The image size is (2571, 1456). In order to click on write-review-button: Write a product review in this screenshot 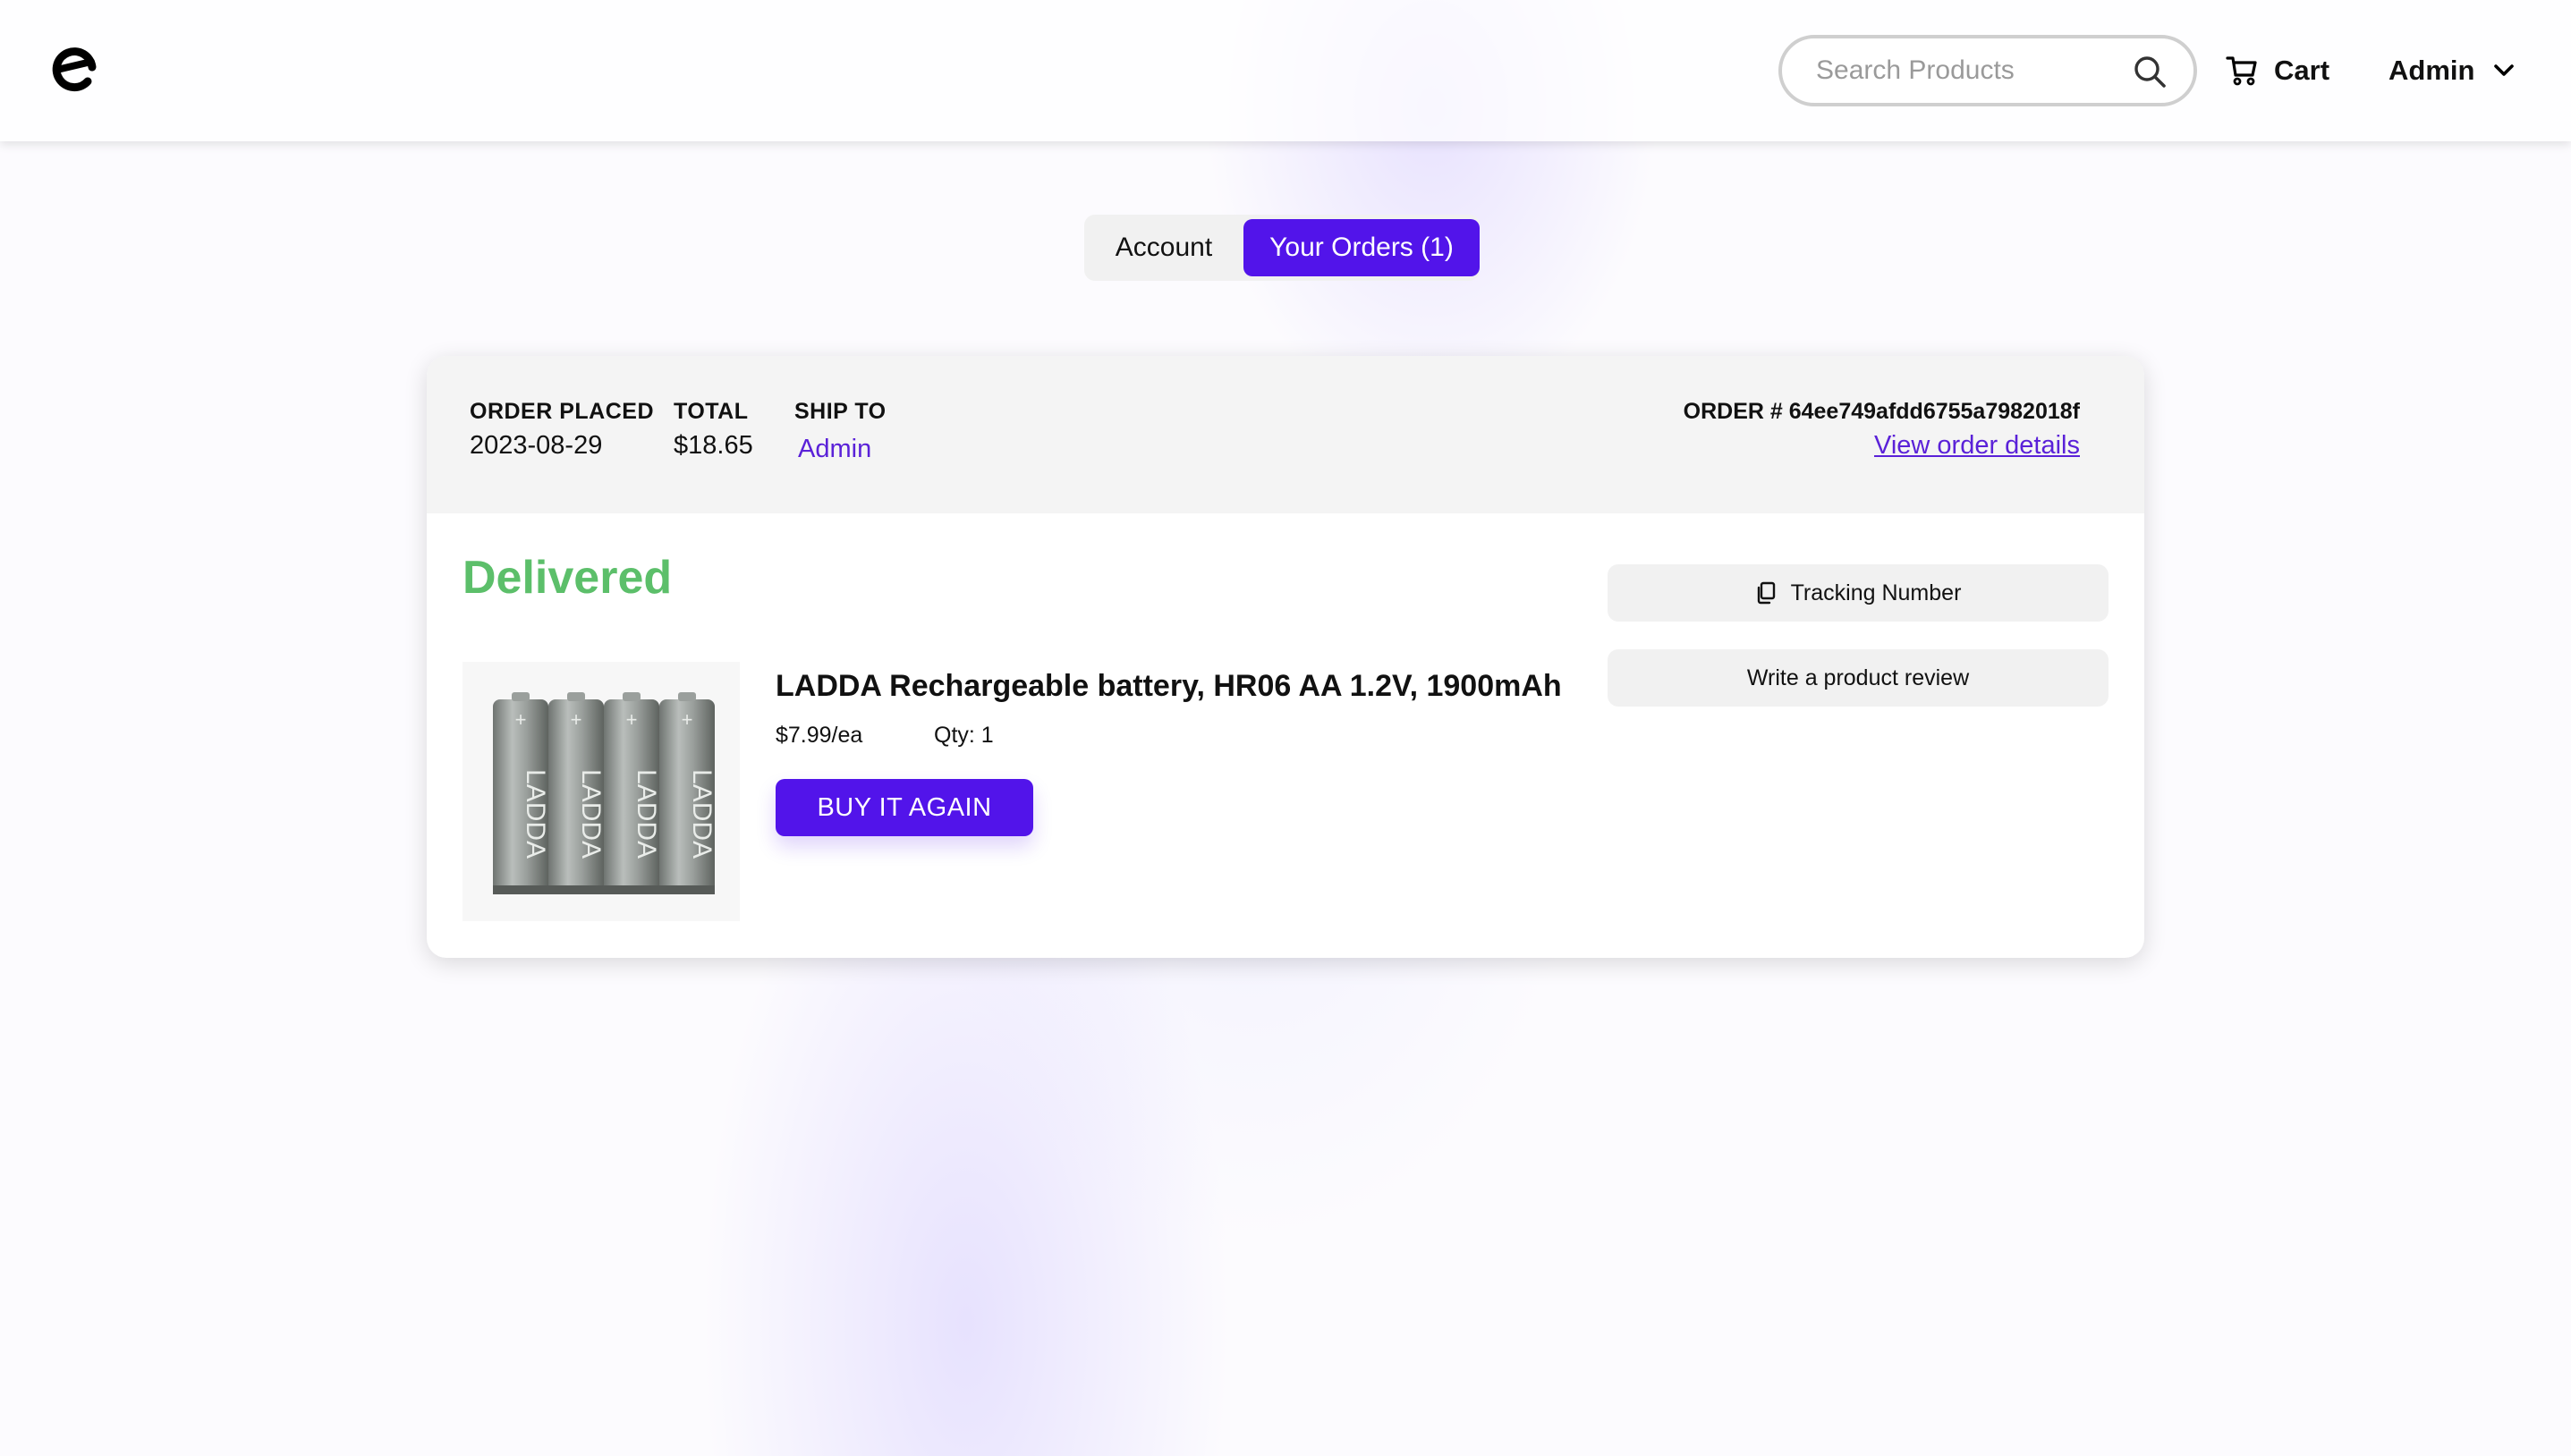, I will do `click(1858, 678)`.